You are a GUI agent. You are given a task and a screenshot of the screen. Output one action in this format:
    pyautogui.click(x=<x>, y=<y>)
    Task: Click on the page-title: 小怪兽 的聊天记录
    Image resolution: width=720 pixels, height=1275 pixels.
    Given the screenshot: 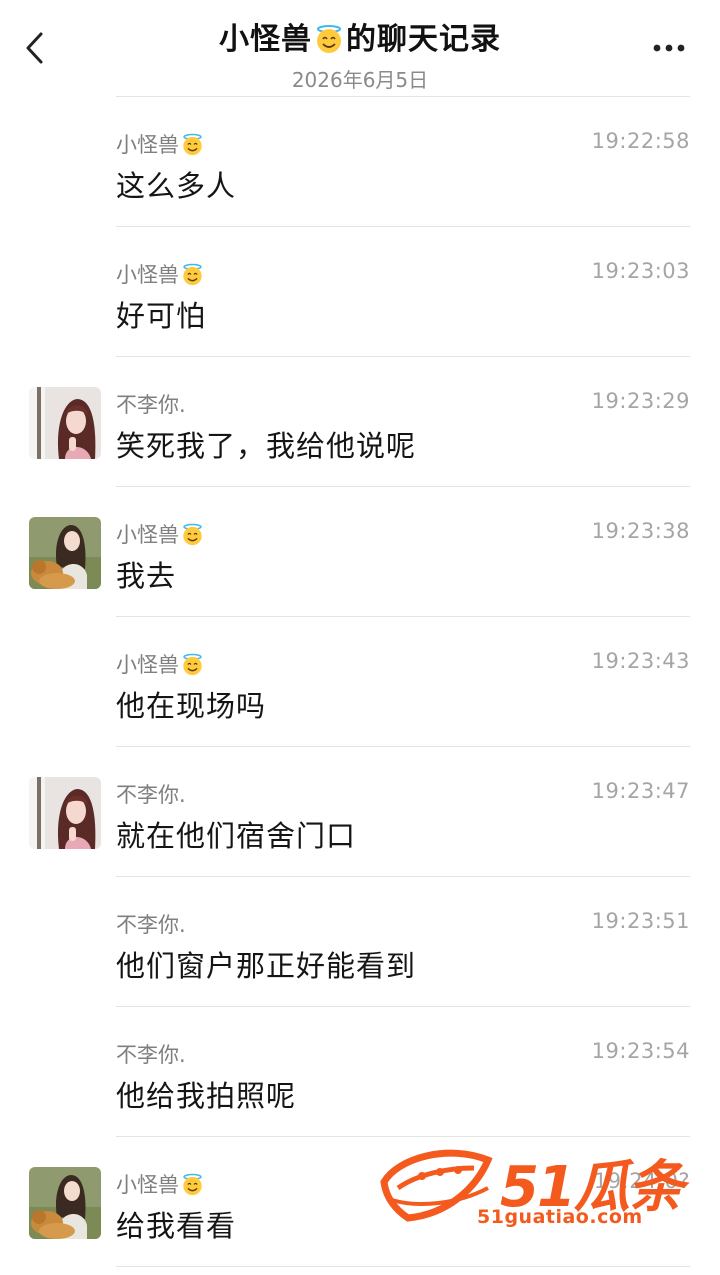 What is the action you would take?
    pyautogui.click(x=360, y=39)
    